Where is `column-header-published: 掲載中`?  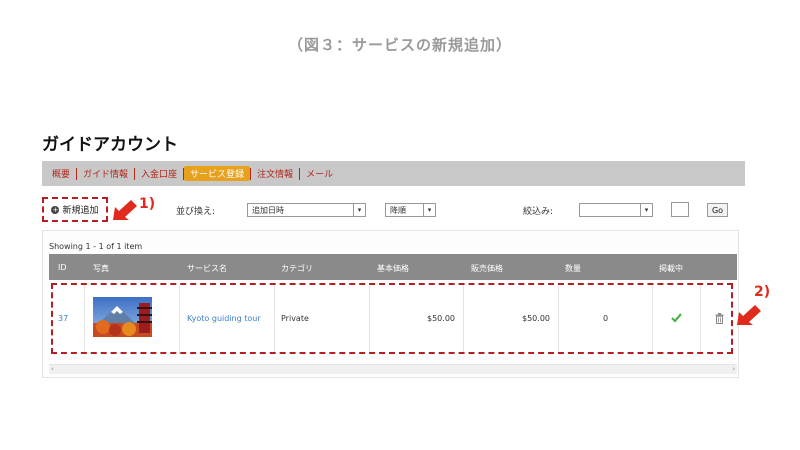 column-header-published: 掲載中 is located at coordinates (671, 268).